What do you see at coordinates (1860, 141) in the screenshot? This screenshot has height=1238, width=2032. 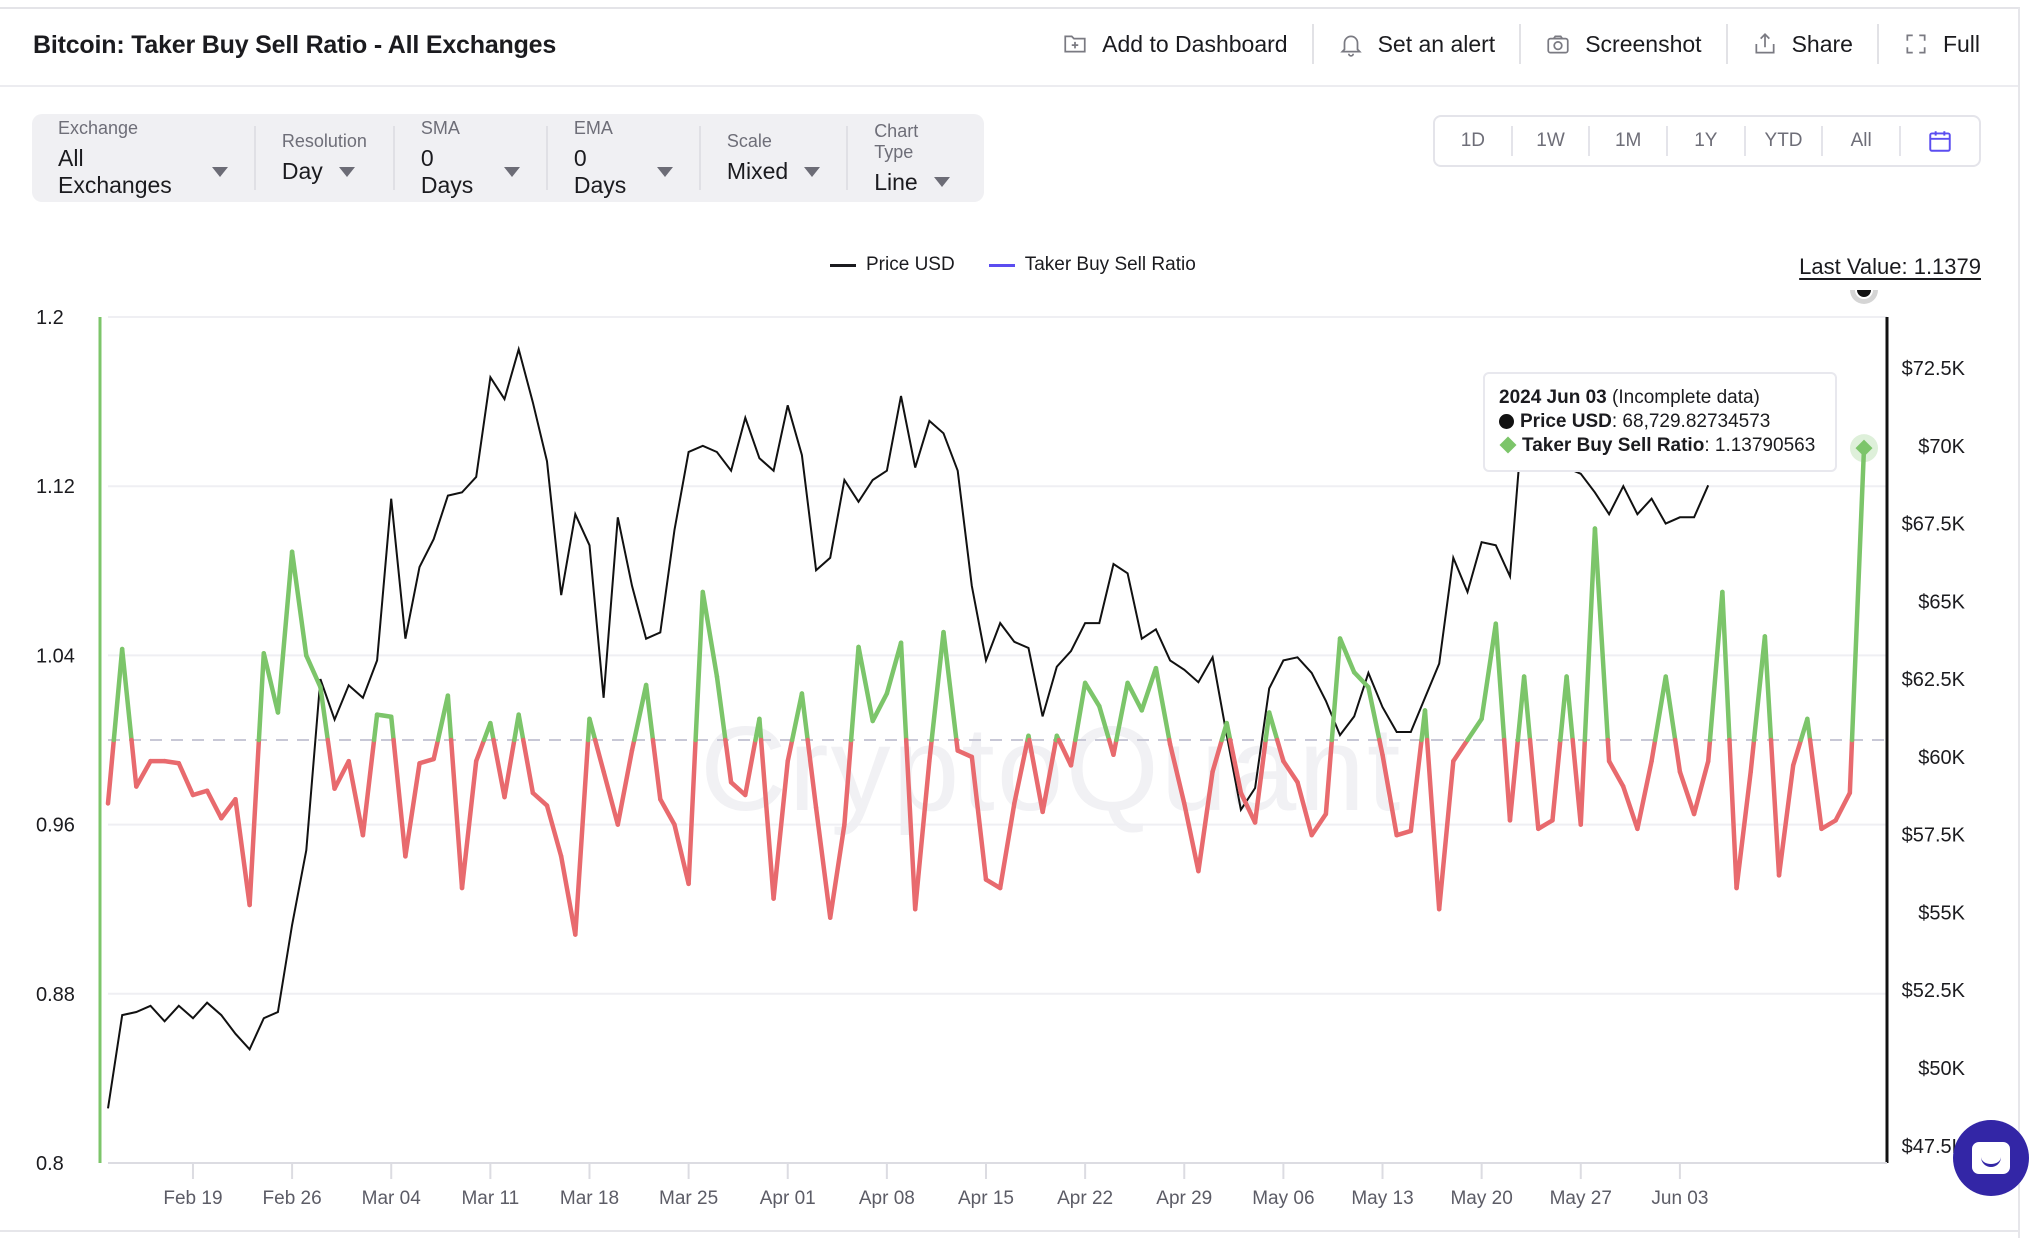 I see `range-all-button: All` at bounding box center [1860, 141].